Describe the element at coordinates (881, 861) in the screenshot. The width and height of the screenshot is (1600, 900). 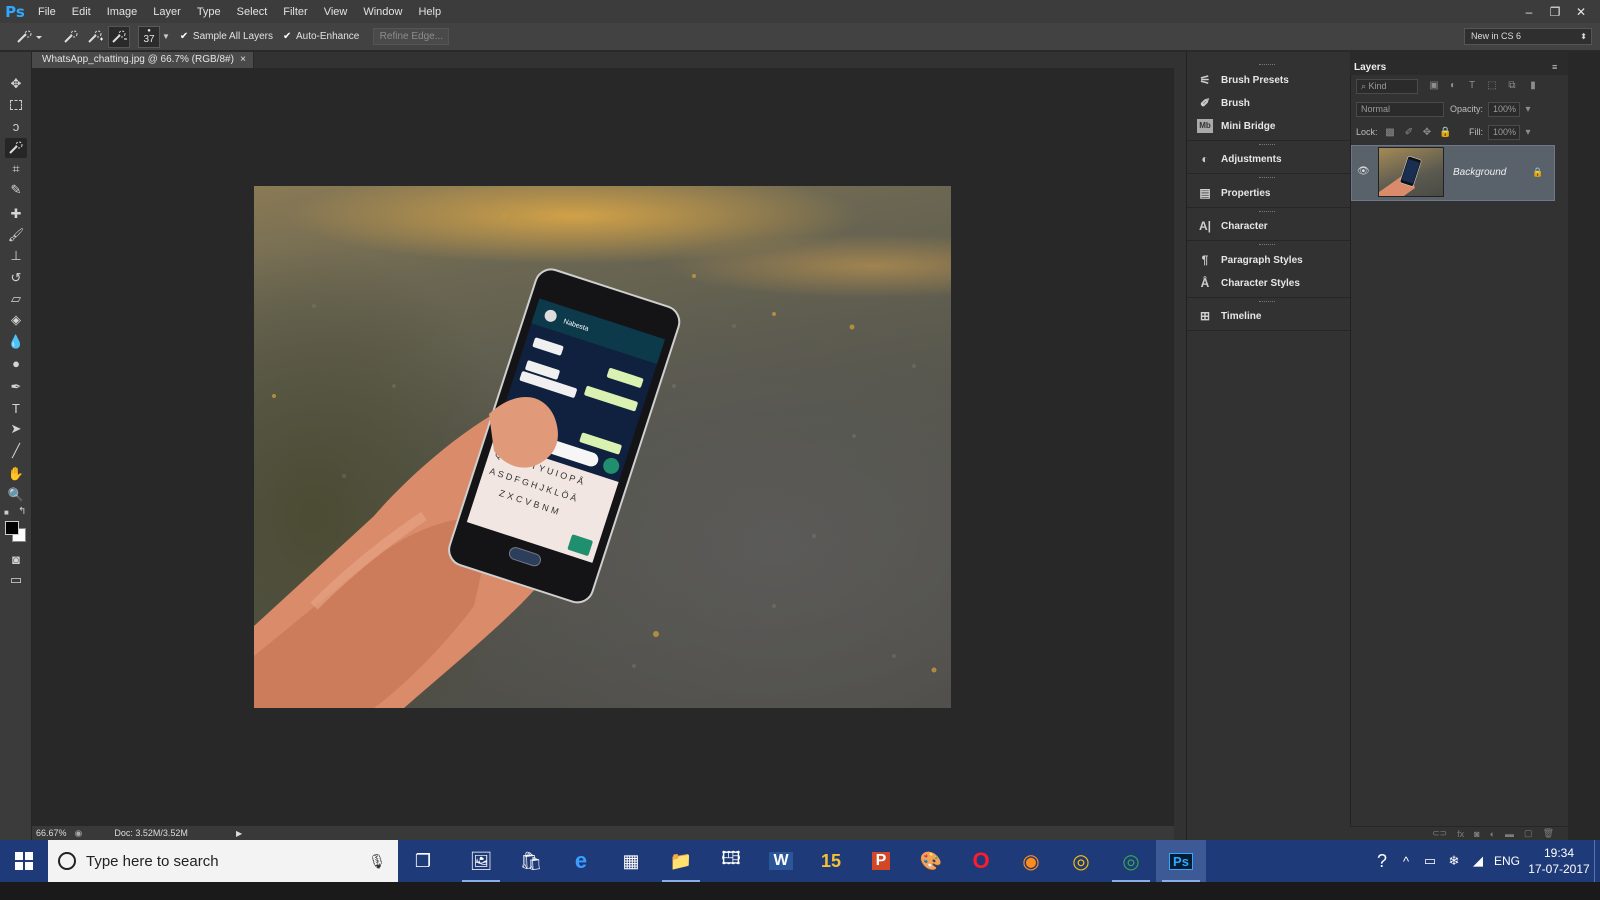
I see `taskbar-app-powerpoint: P` at that location.